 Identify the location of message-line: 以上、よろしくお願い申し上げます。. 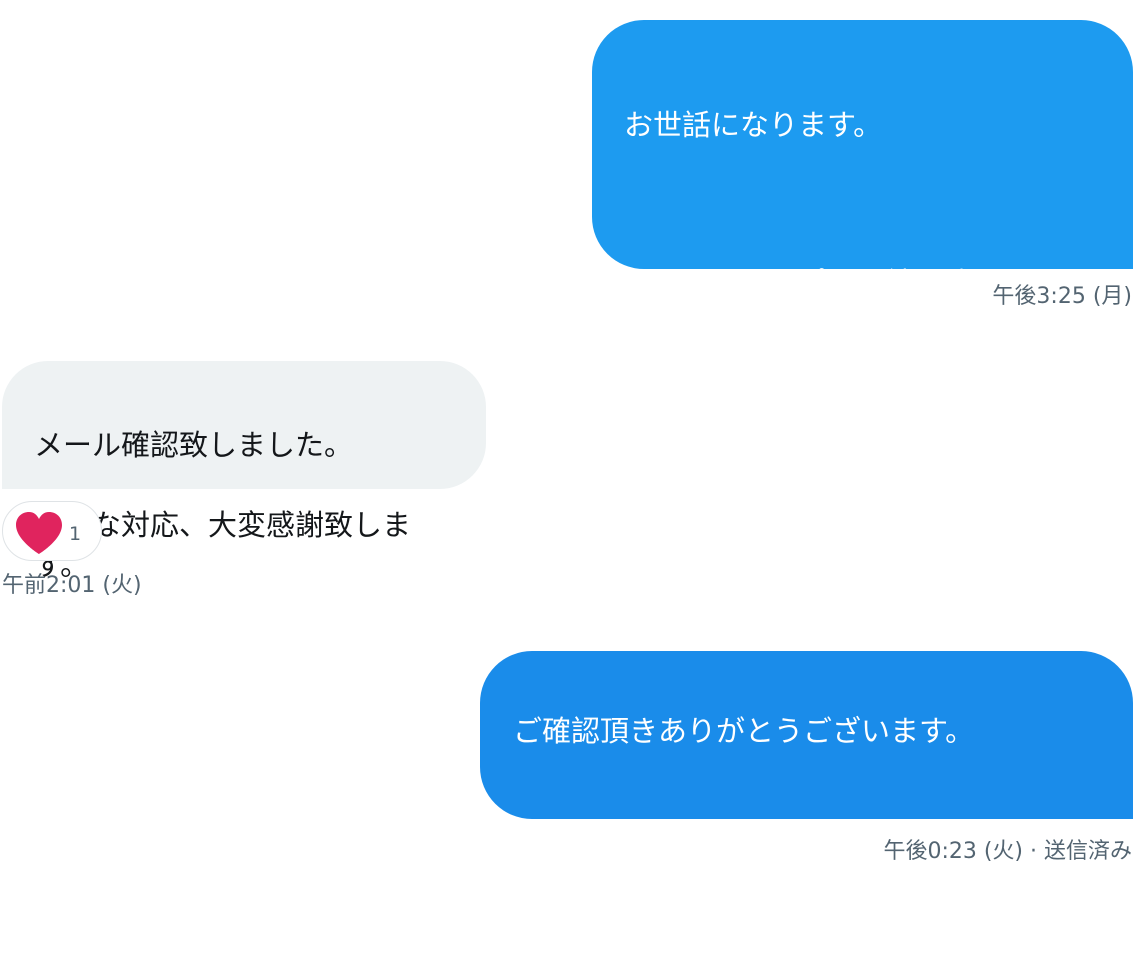
(842, 461).